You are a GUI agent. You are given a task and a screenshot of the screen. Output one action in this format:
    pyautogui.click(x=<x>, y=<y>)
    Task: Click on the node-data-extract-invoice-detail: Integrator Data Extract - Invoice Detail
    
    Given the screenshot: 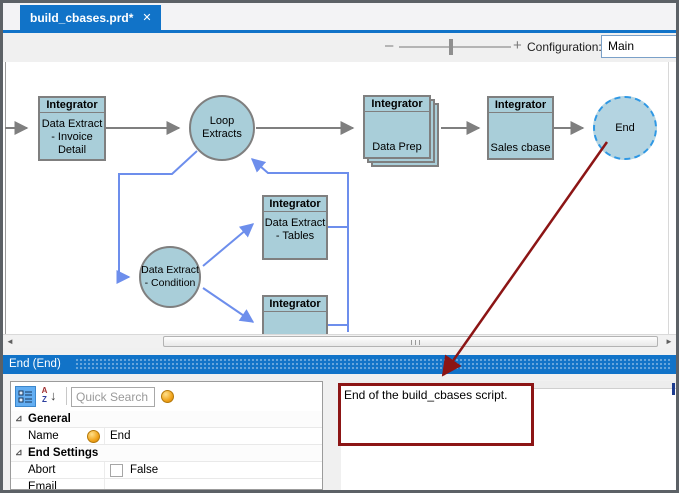 What is the action you would take?
    pyautogui.click(x=72, y=128)
    